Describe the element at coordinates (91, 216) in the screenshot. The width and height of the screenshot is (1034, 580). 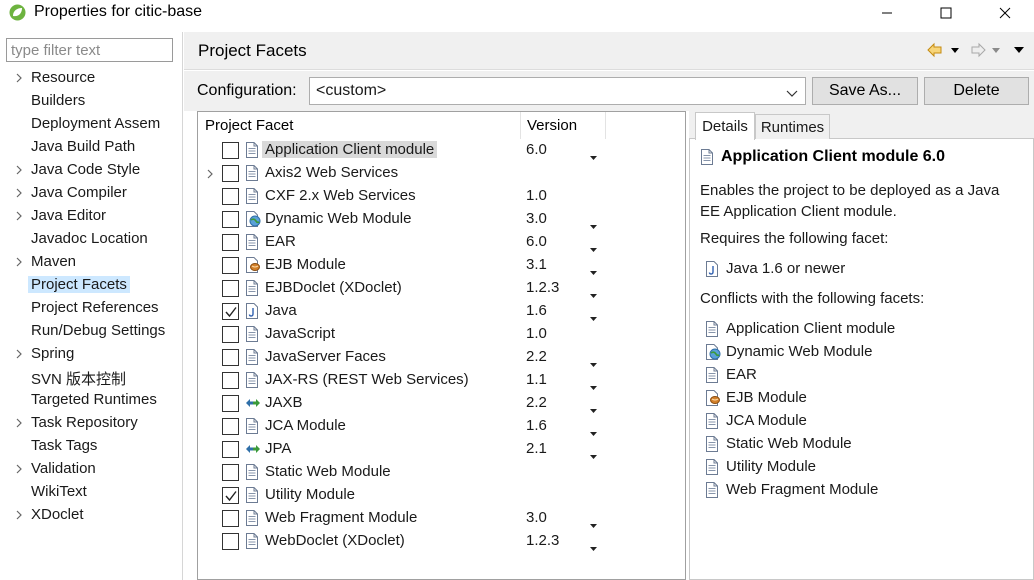
I see `sidebar-item-java-editor: Java Editor` at that location.